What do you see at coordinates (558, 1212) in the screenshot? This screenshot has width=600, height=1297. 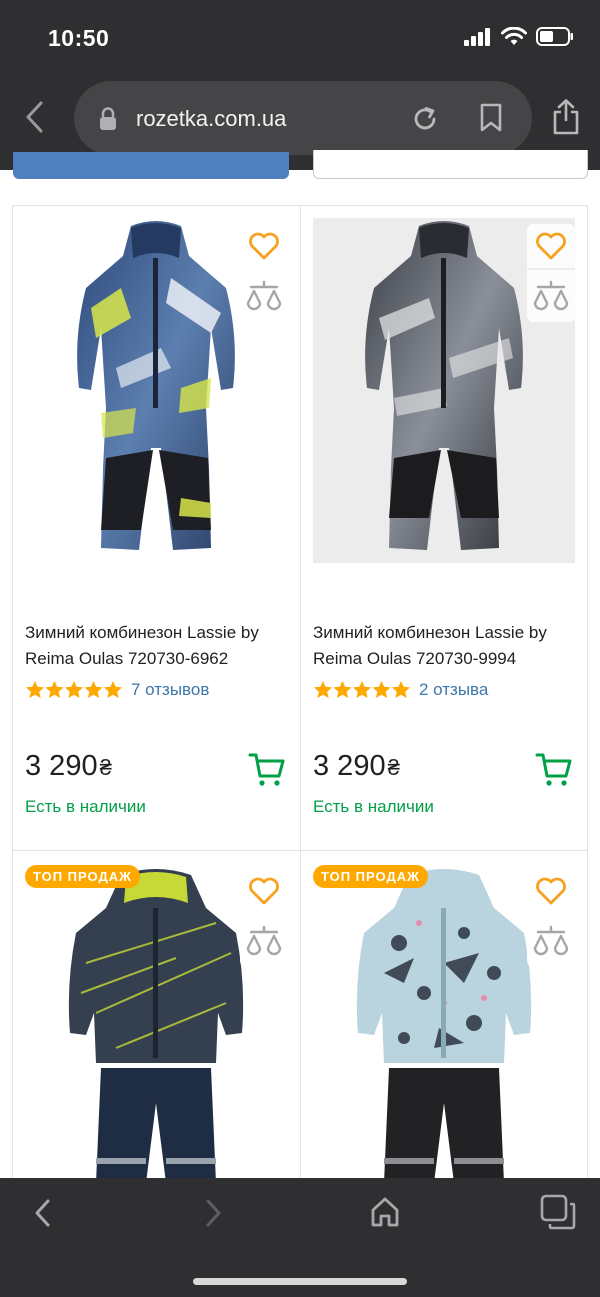 I see `tabs-icon` at bounding box center [558, 1212].